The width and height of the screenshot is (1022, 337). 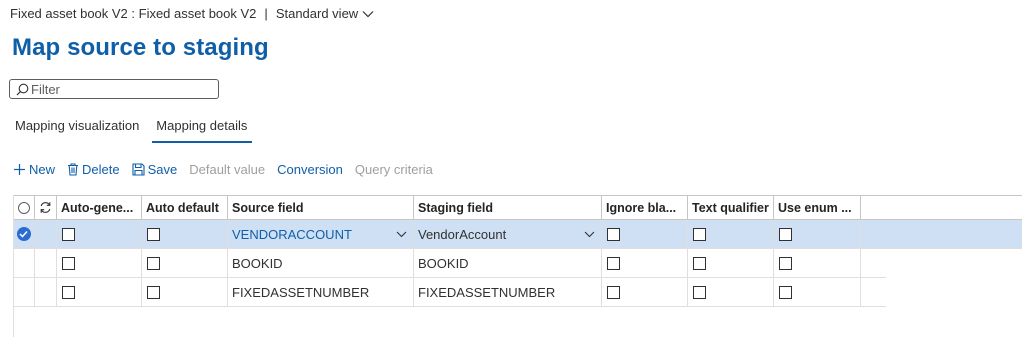 I want to click on new-label: New, so click(x=42, y=169).